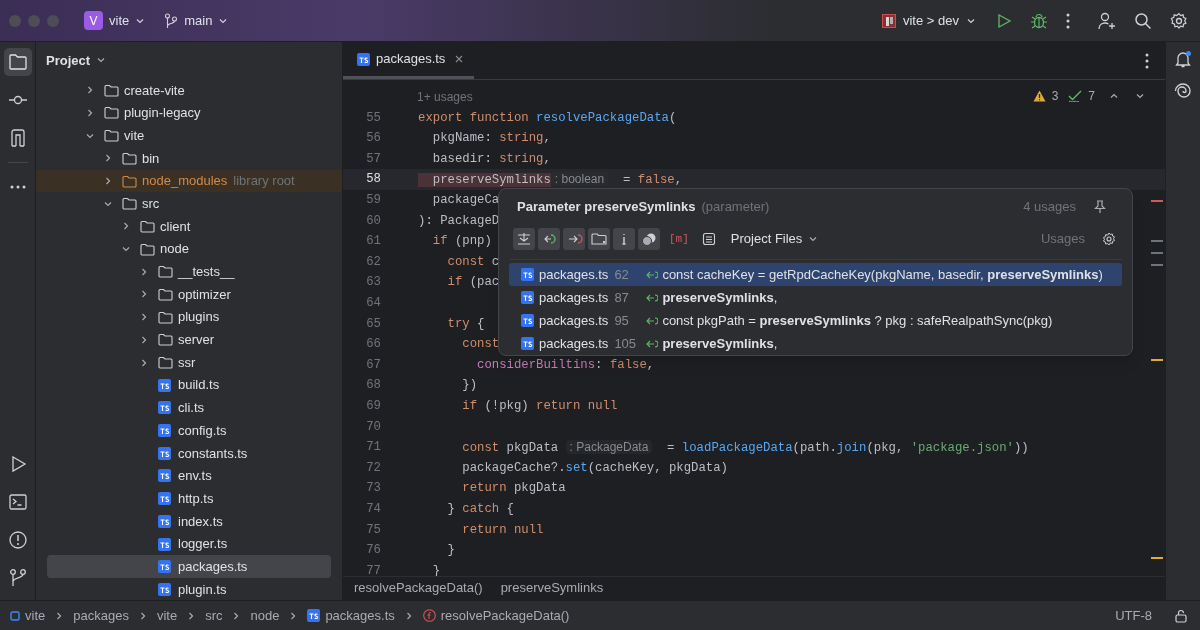 The image size is (1200, 630). Describe the element at coordinates (189, 408) in the screenshot. I see `tree-item: cli.ts` at that location.